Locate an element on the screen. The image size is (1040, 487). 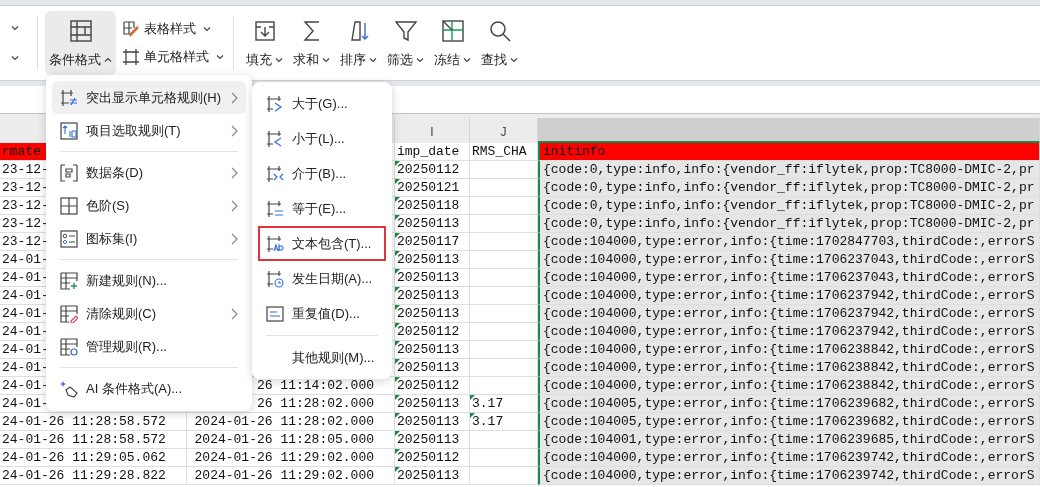
table-cell: 24-01-26 11:29:28.822 is located at coordinates (93, 476).